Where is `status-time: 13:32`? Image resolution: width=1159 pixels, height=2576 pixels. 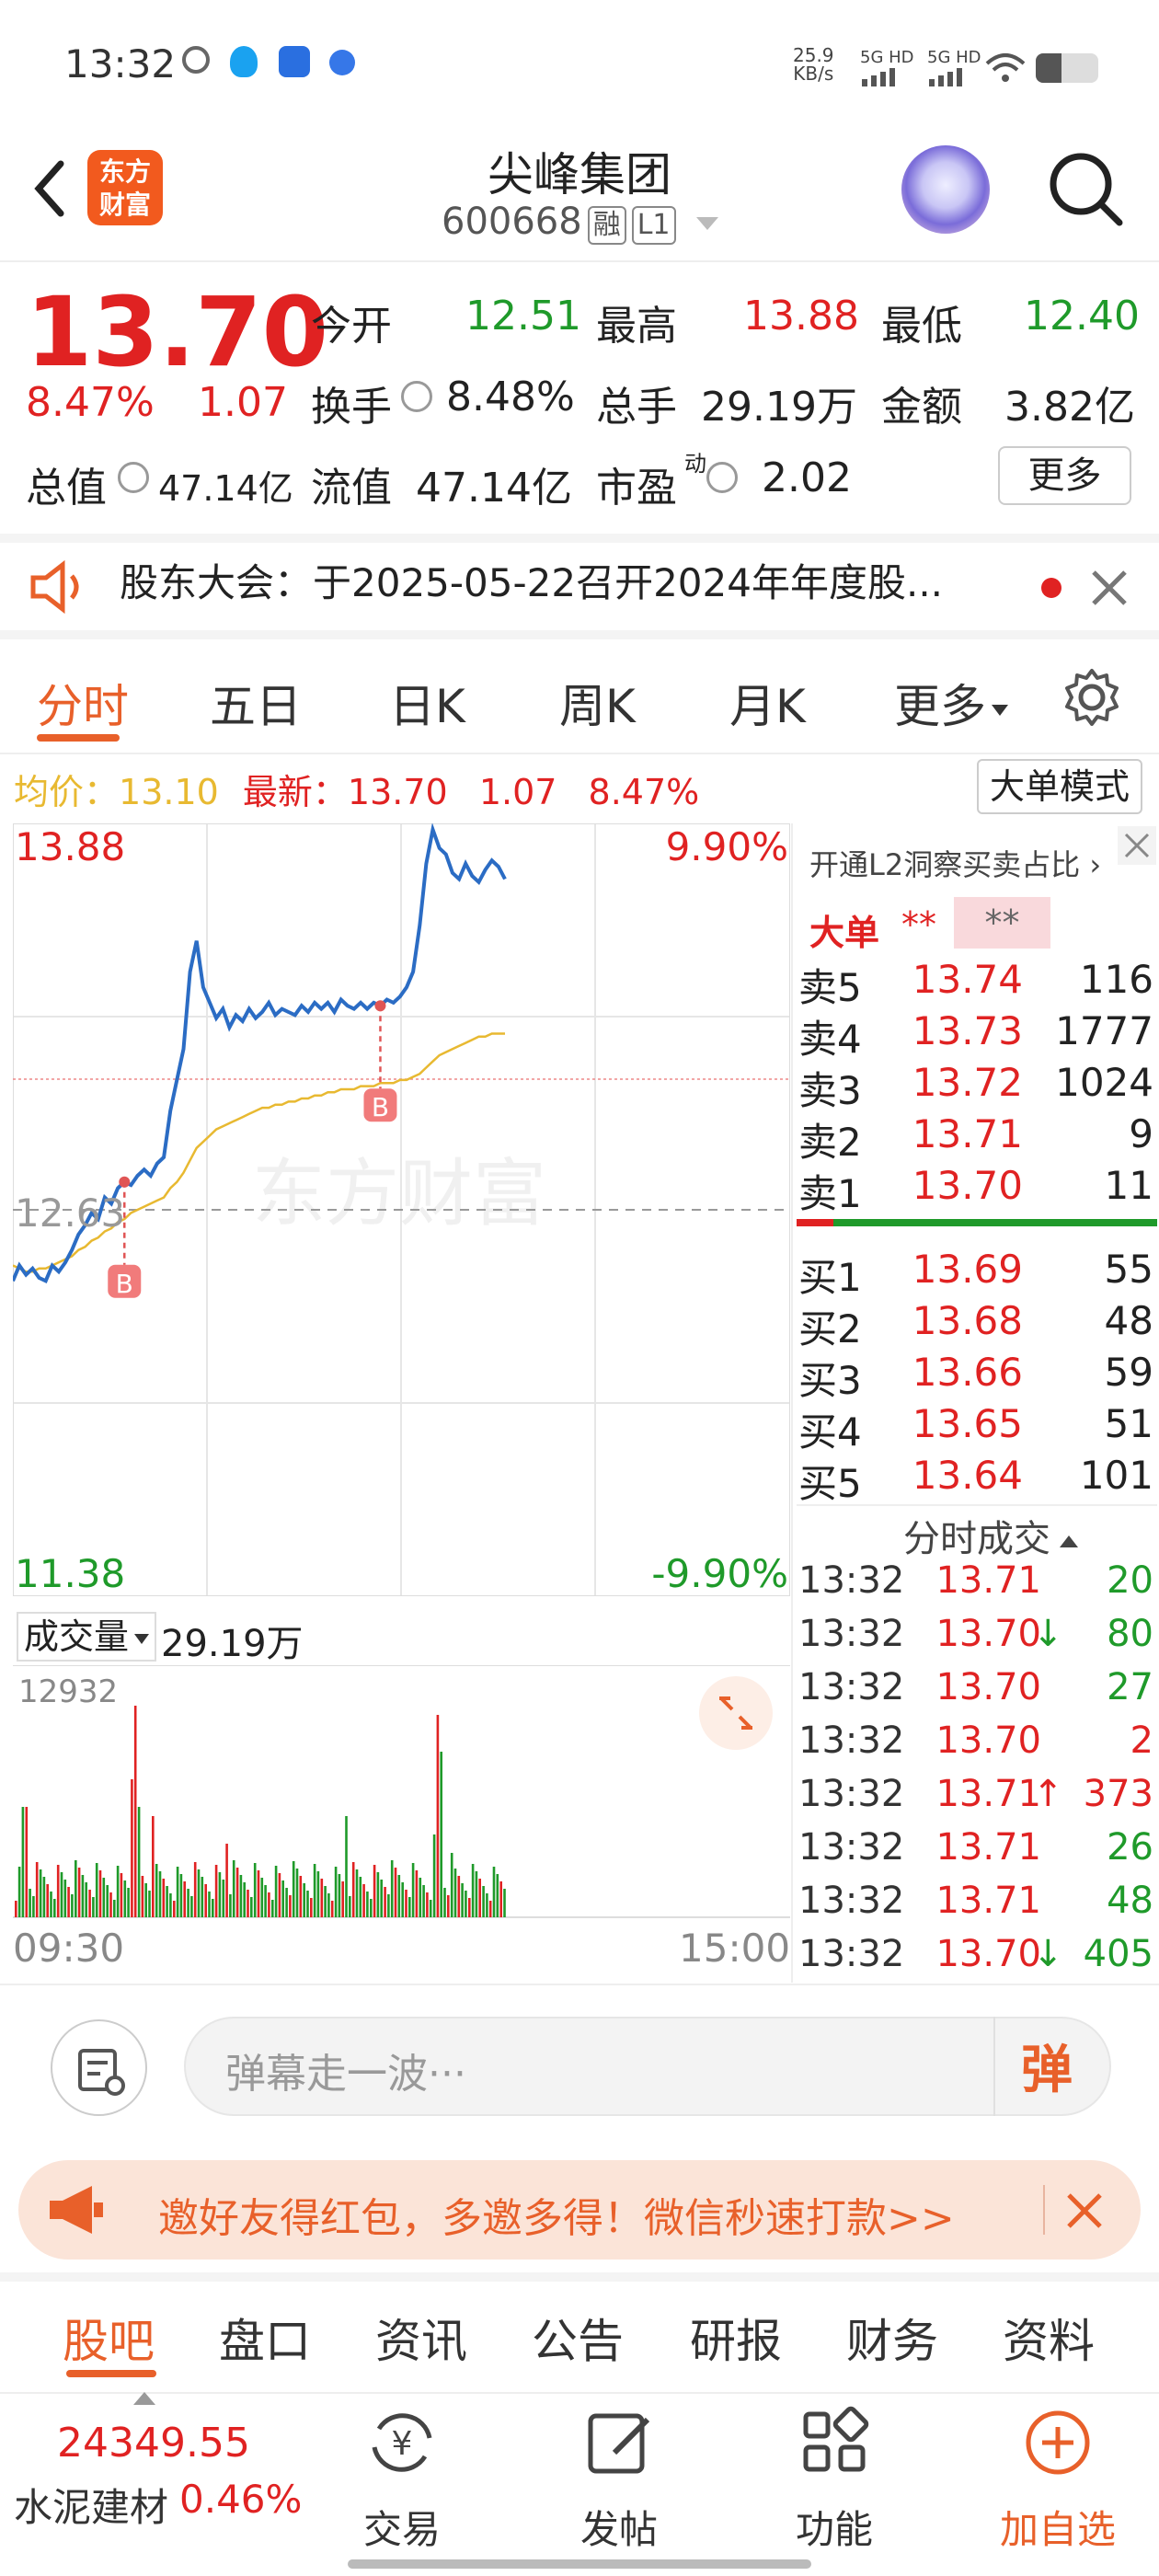 status-time: 13:32 is located at coordinates (120, 63).